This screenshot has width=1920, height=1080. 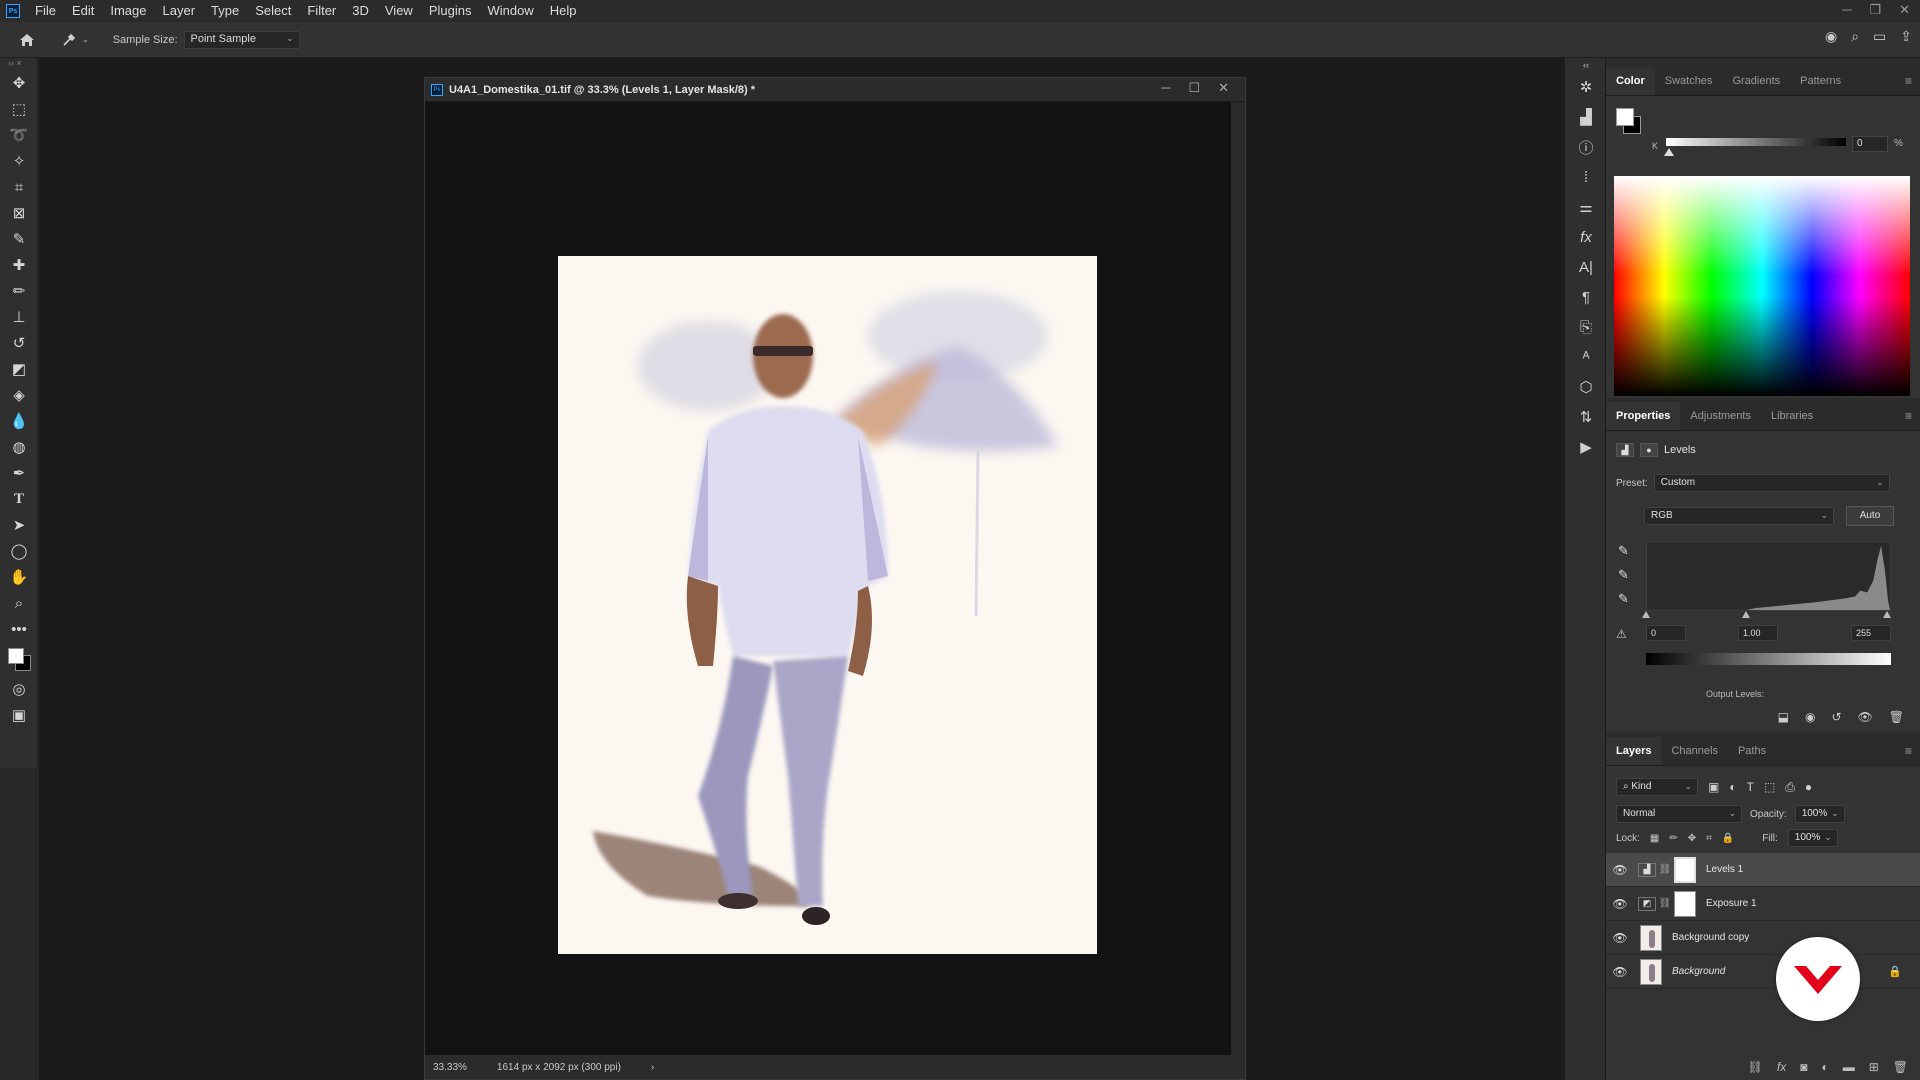 I want to click on k-value-field: 0, so click(x=1870, y=144).